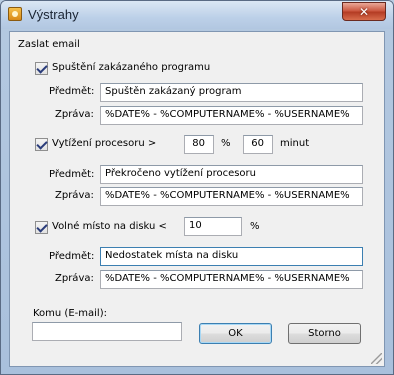 The width and height of the screenshot is (394, 375). I want to click on title-bar: Výstrahy ✕, so click(197, 15).